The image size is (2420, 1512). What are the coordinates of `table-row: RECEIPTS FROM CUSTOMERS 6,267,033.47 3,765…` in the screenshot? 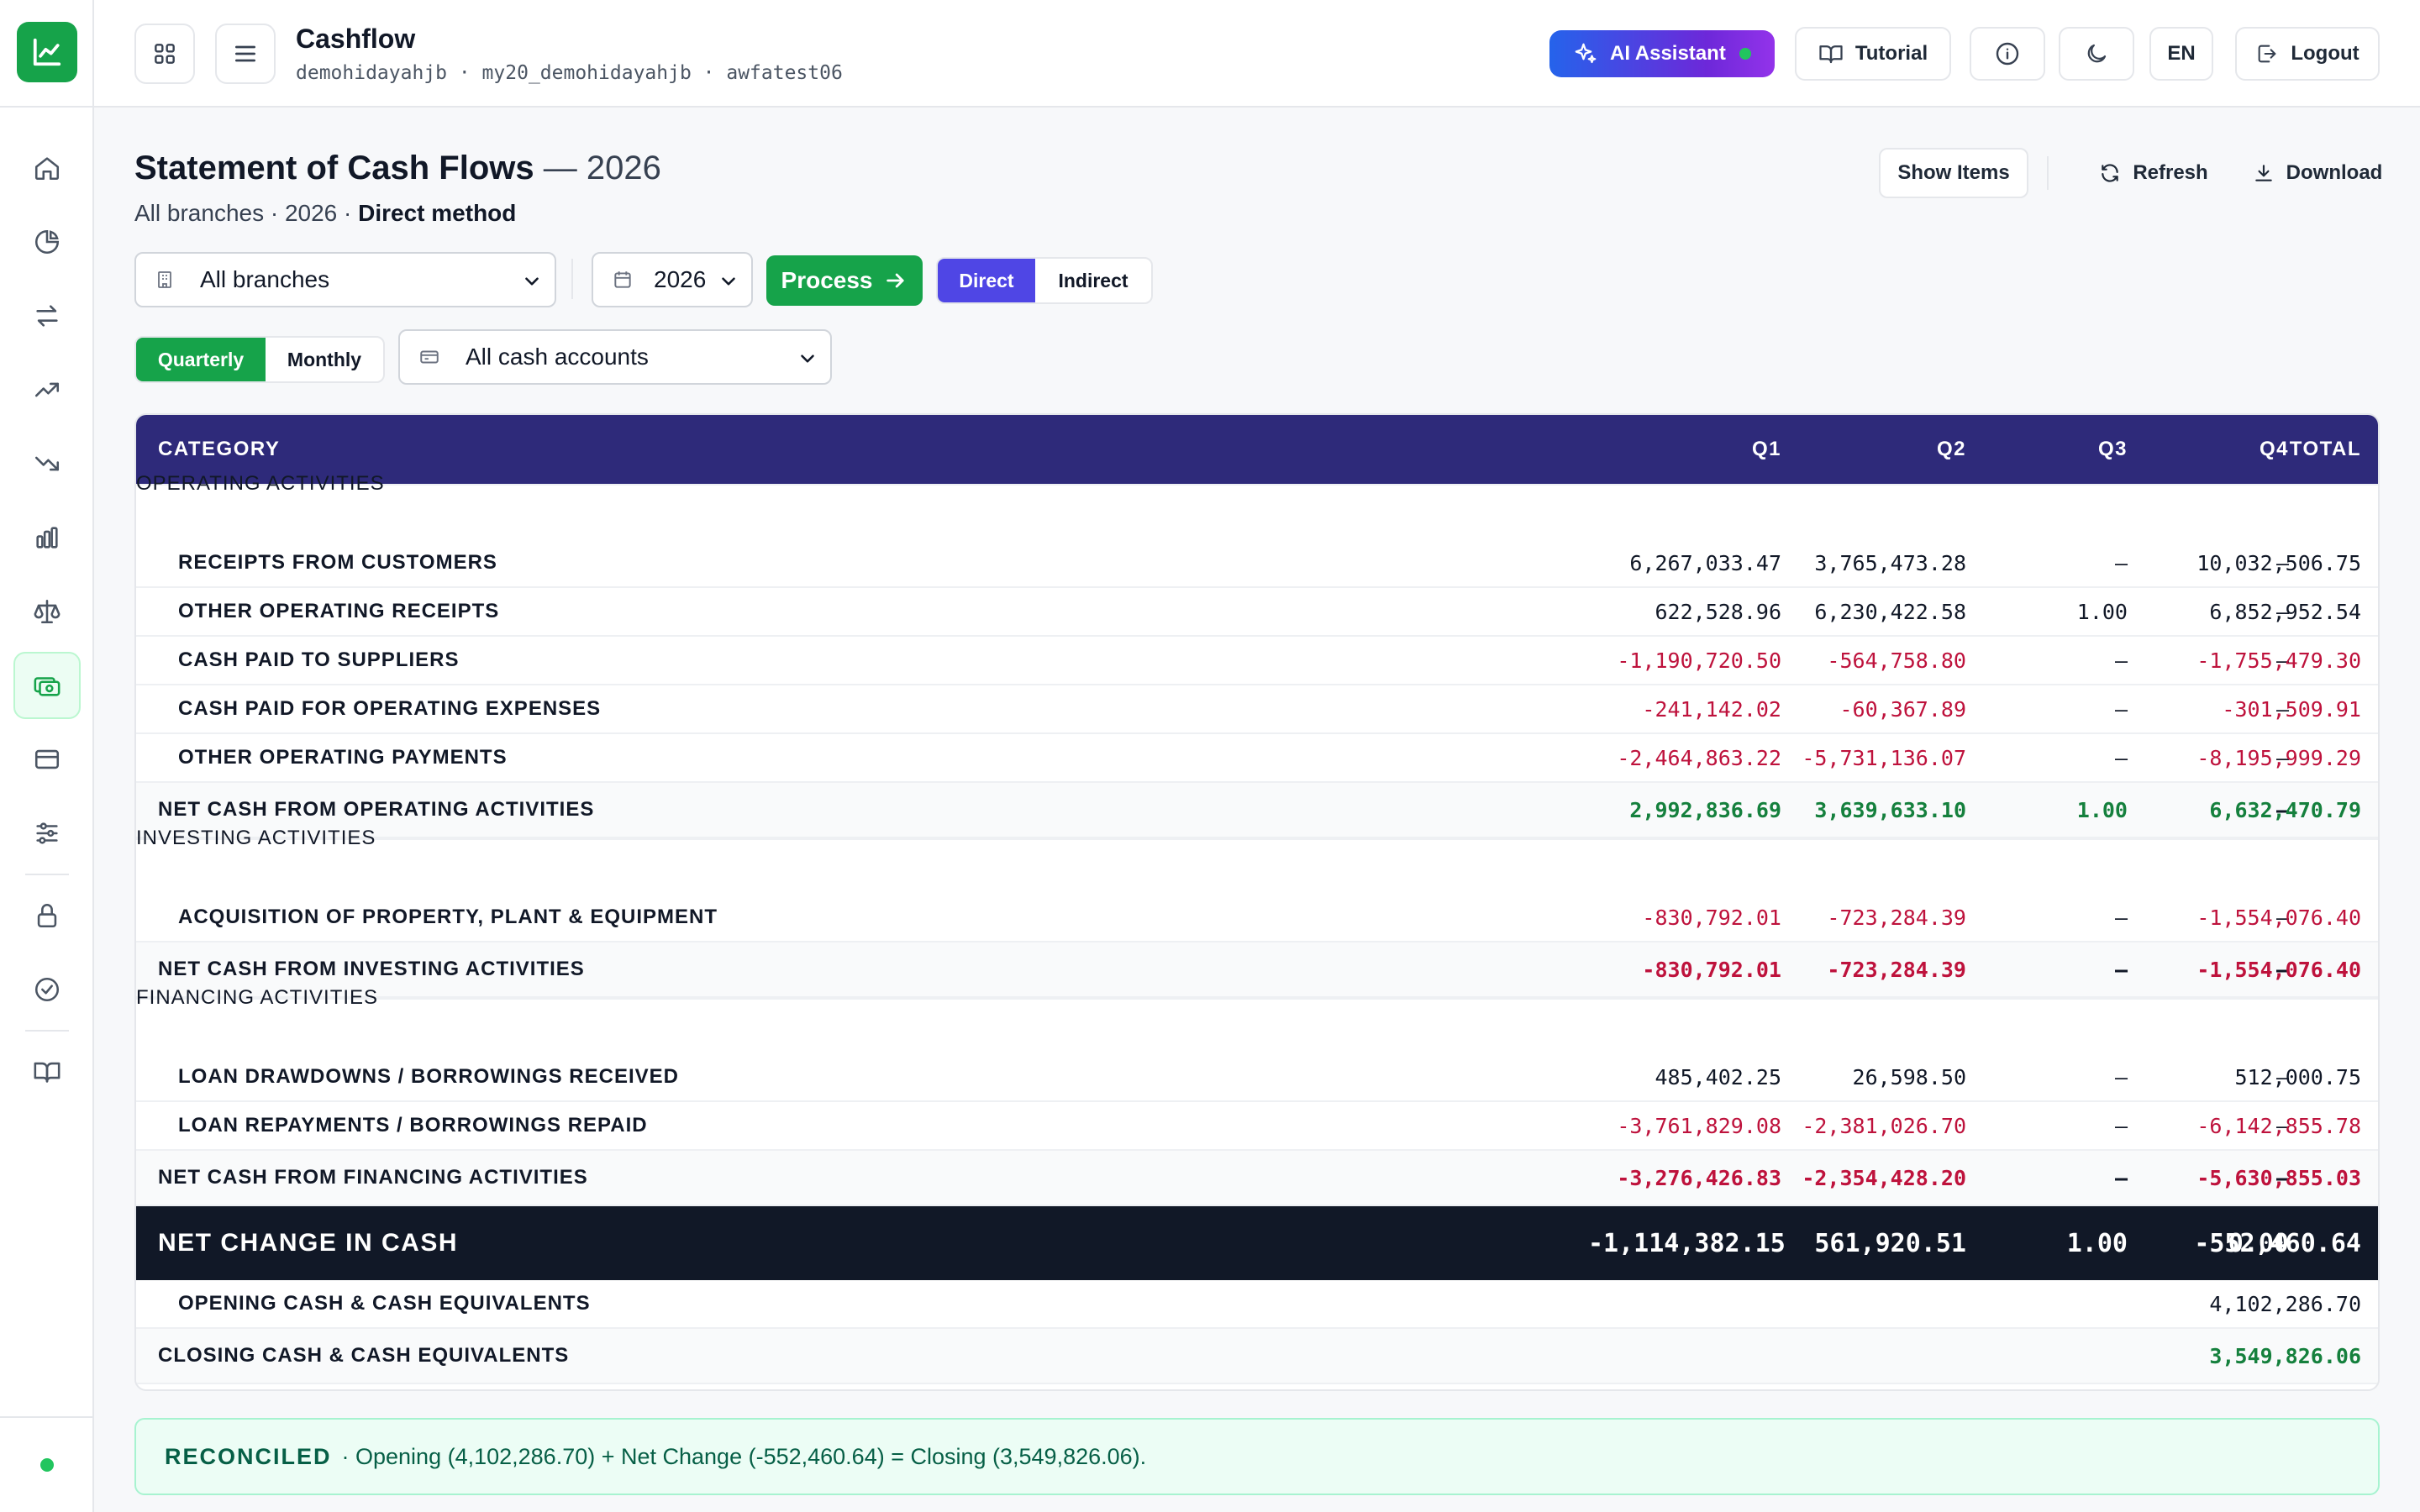 It's located at (1257, 563).